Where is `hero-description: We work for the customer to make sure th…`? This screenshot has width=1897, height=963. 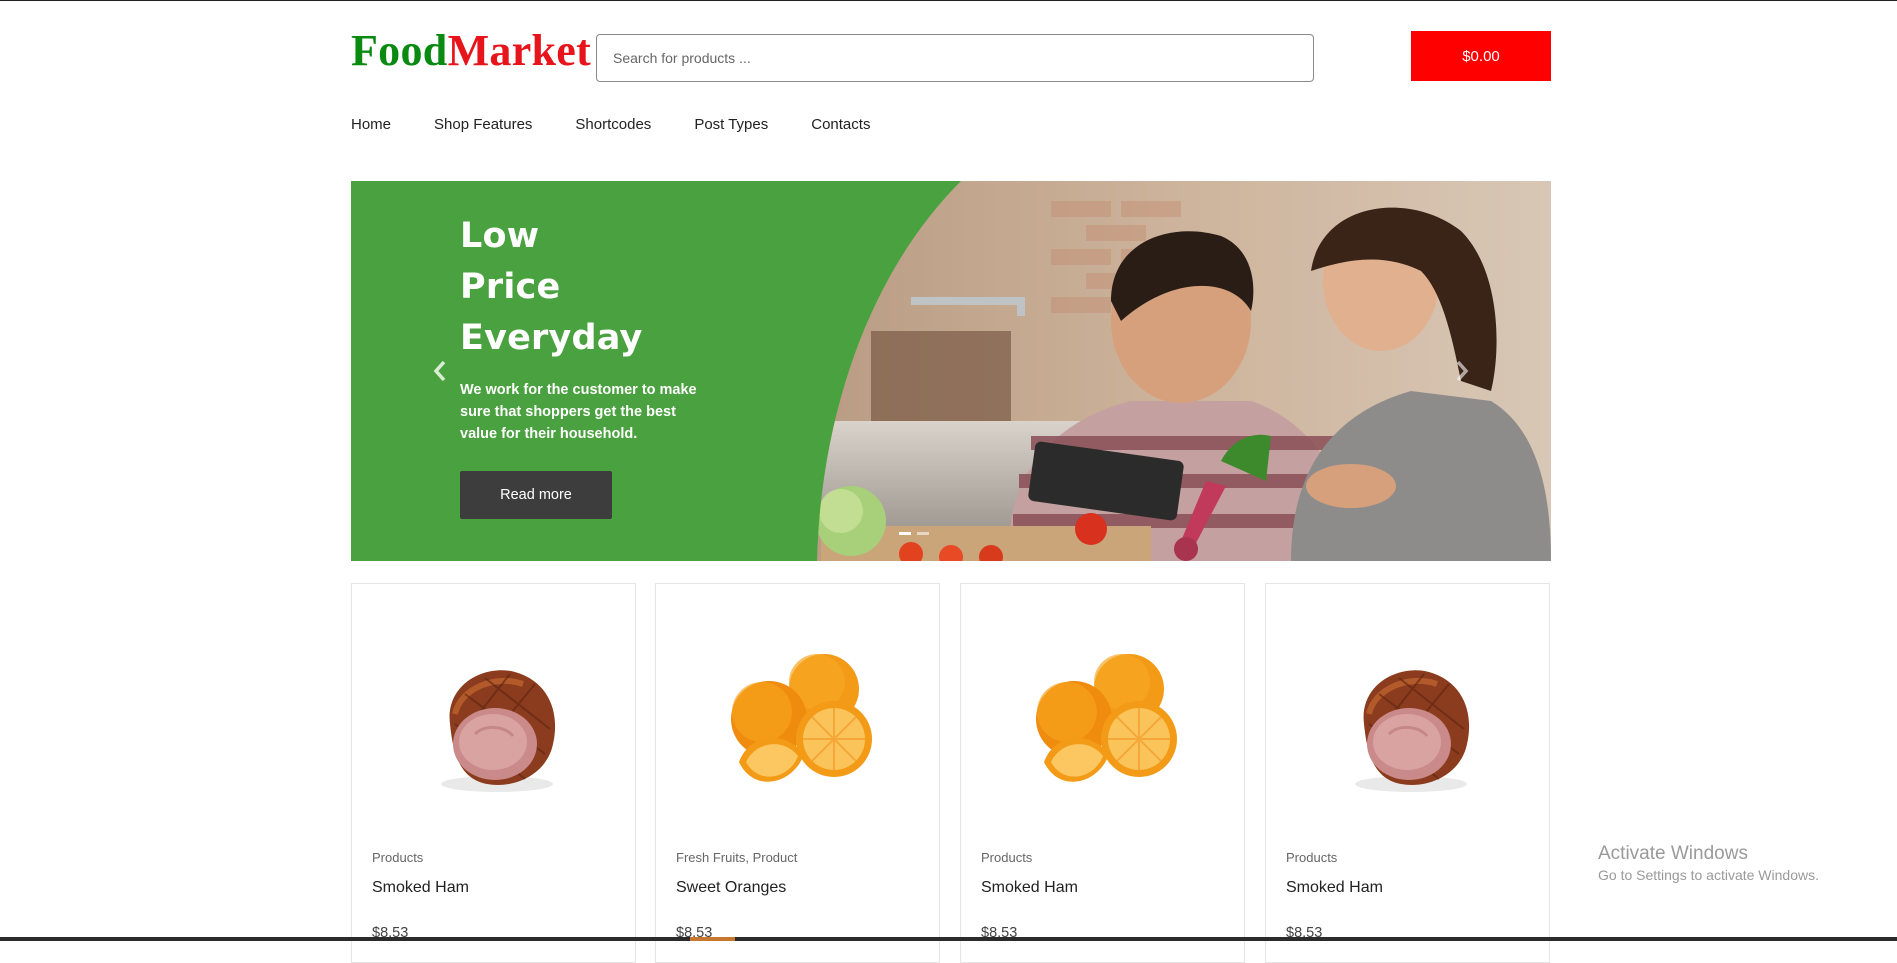
hero-description: We work for the customer to make sure th… is located at coordinates (578, 412).